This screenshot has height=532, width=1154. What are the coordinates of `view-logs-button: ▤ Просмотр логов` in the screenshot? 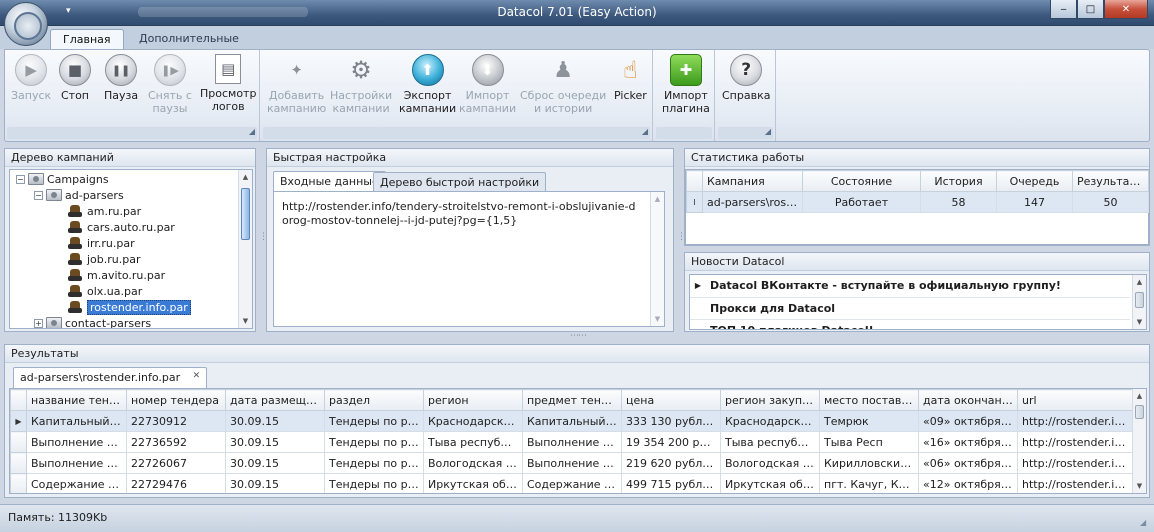 It's located at (228, 83).